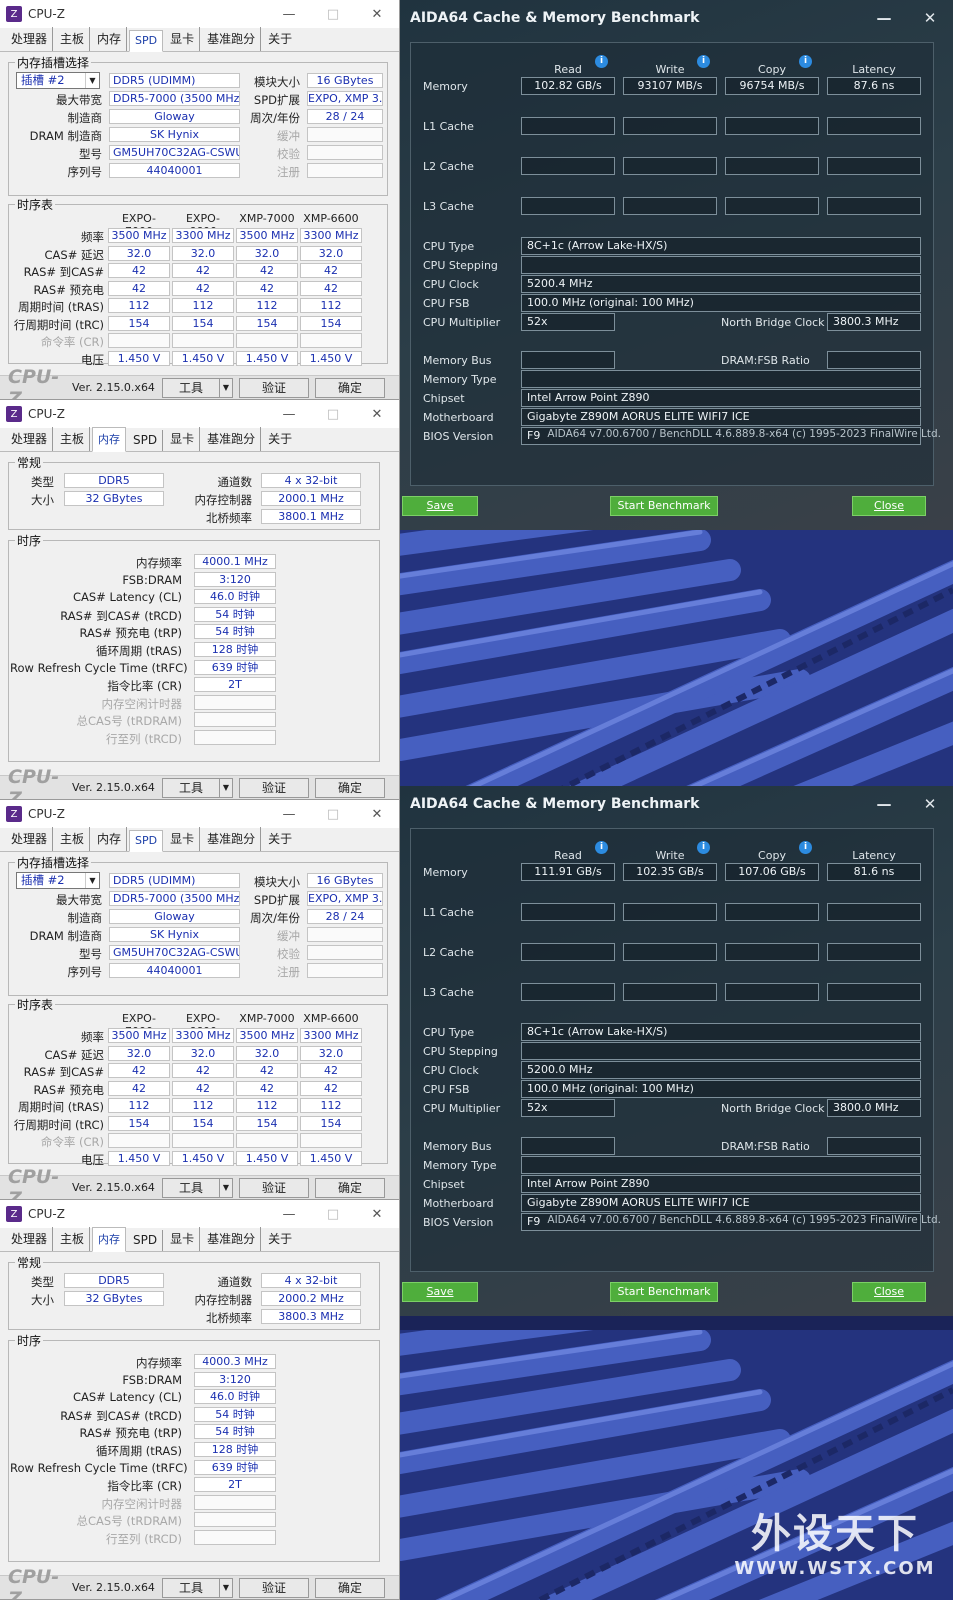 This screenshot has height=1600, width=953. Describe the element at coordinates (235, 482) in the screenshot. I see `channels-label: 通道数` at that location.